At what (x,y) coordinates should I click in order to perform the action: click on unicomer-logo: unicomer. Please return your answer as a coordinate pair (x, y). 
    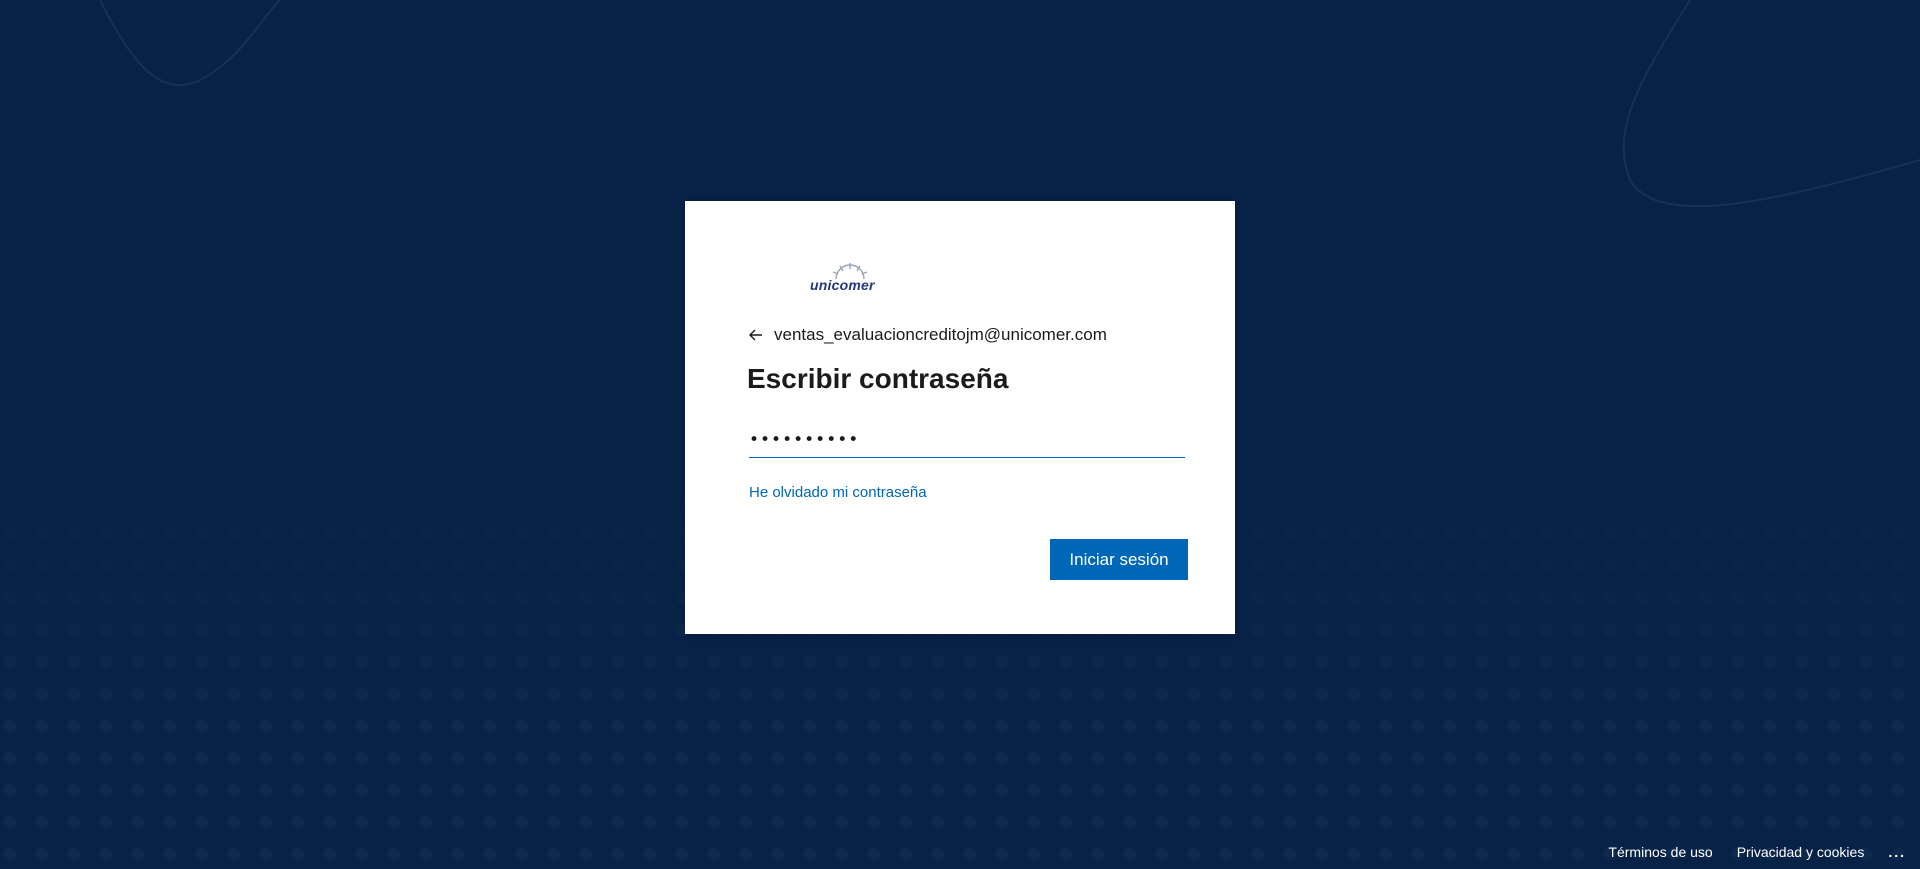
    Looking at the image, I should click on (850, 281).